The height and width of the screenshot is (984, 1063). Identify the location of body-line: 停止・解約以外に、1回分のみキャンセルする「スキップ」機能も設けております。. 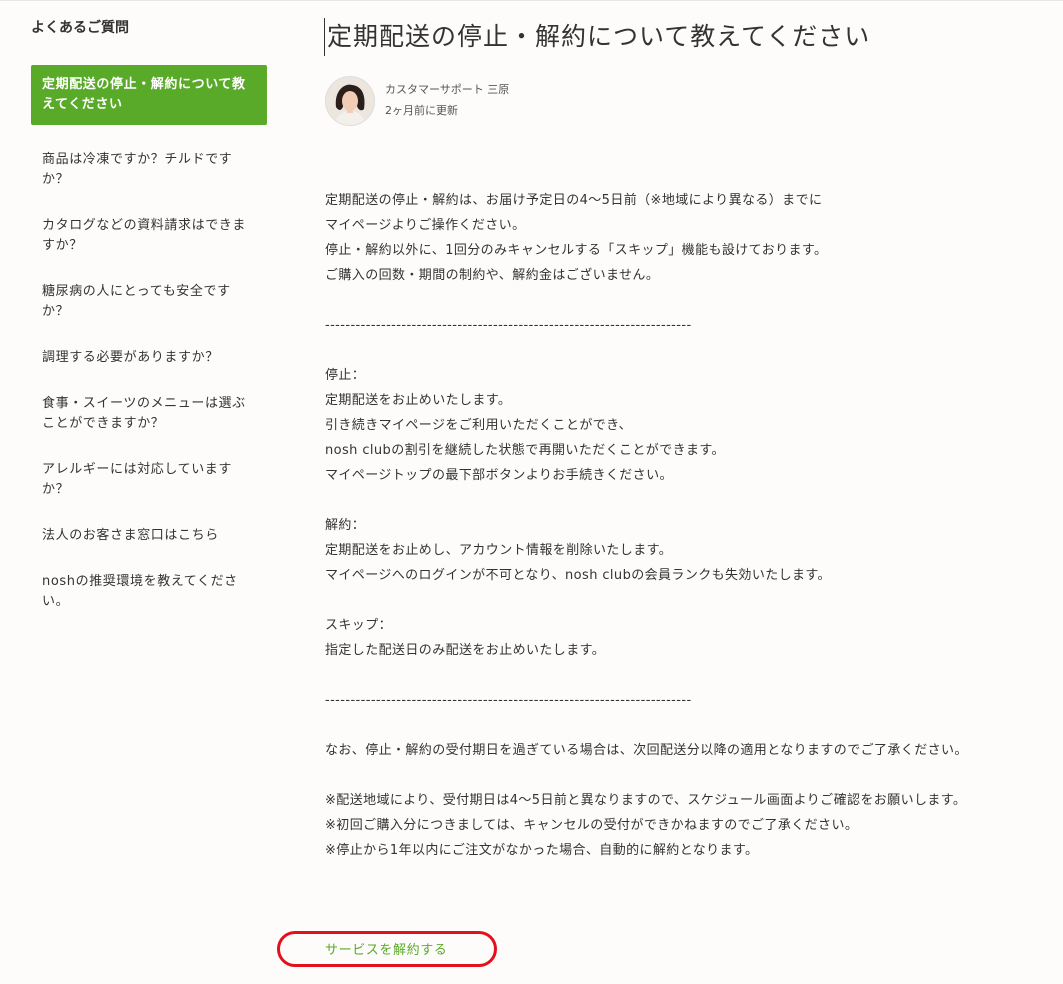
(576, 250).